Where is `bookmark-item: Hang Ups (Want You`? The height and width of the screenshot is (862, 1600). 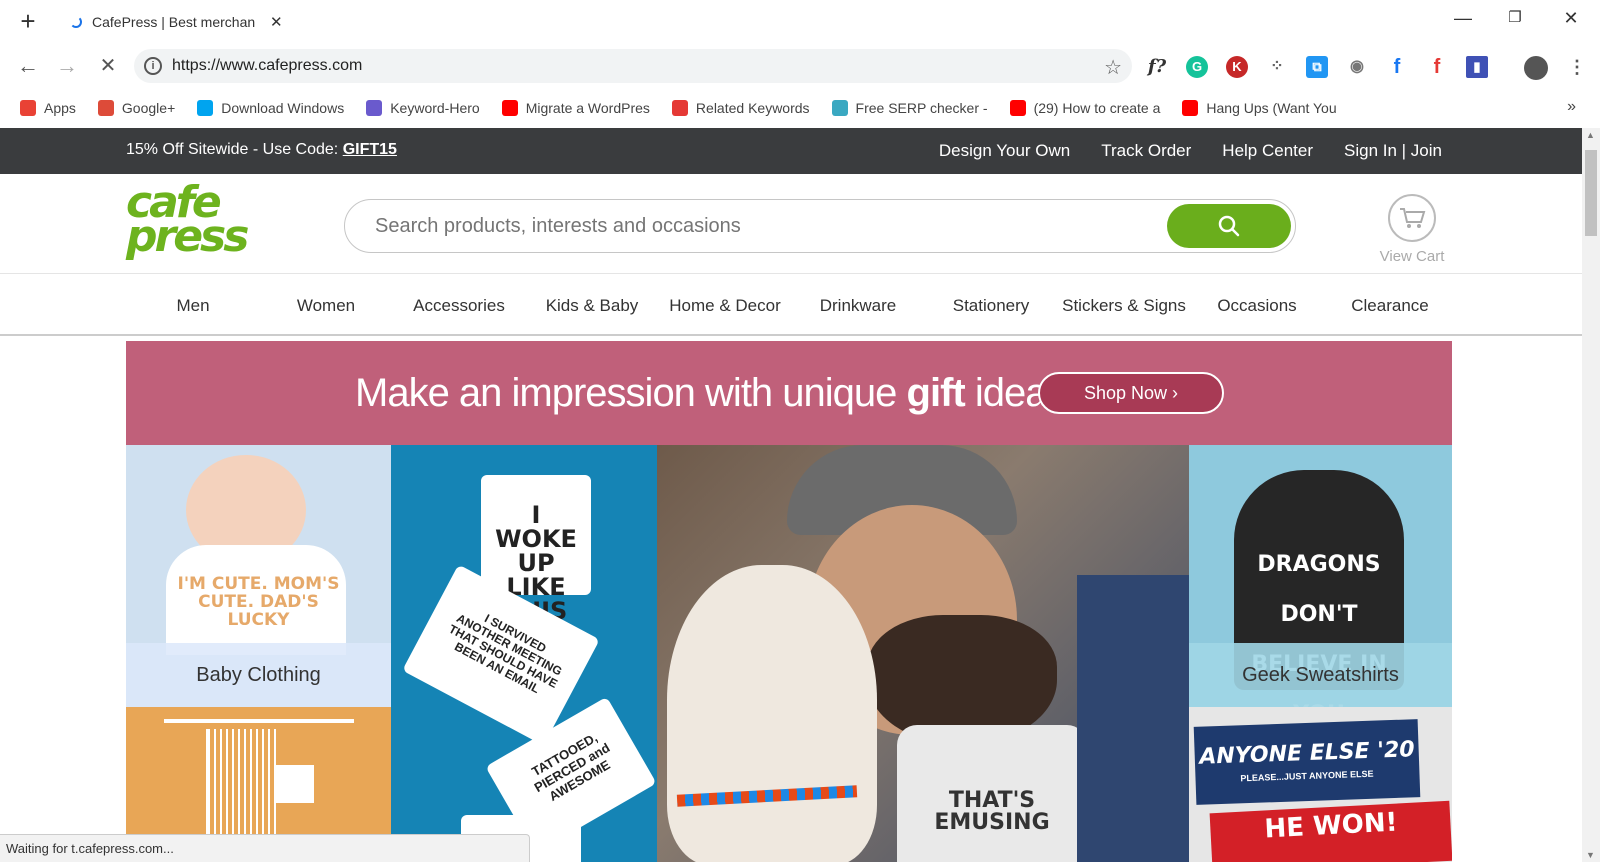
bookmark-item: Hang Ups (Want You is located at coordinates (1259, 108).